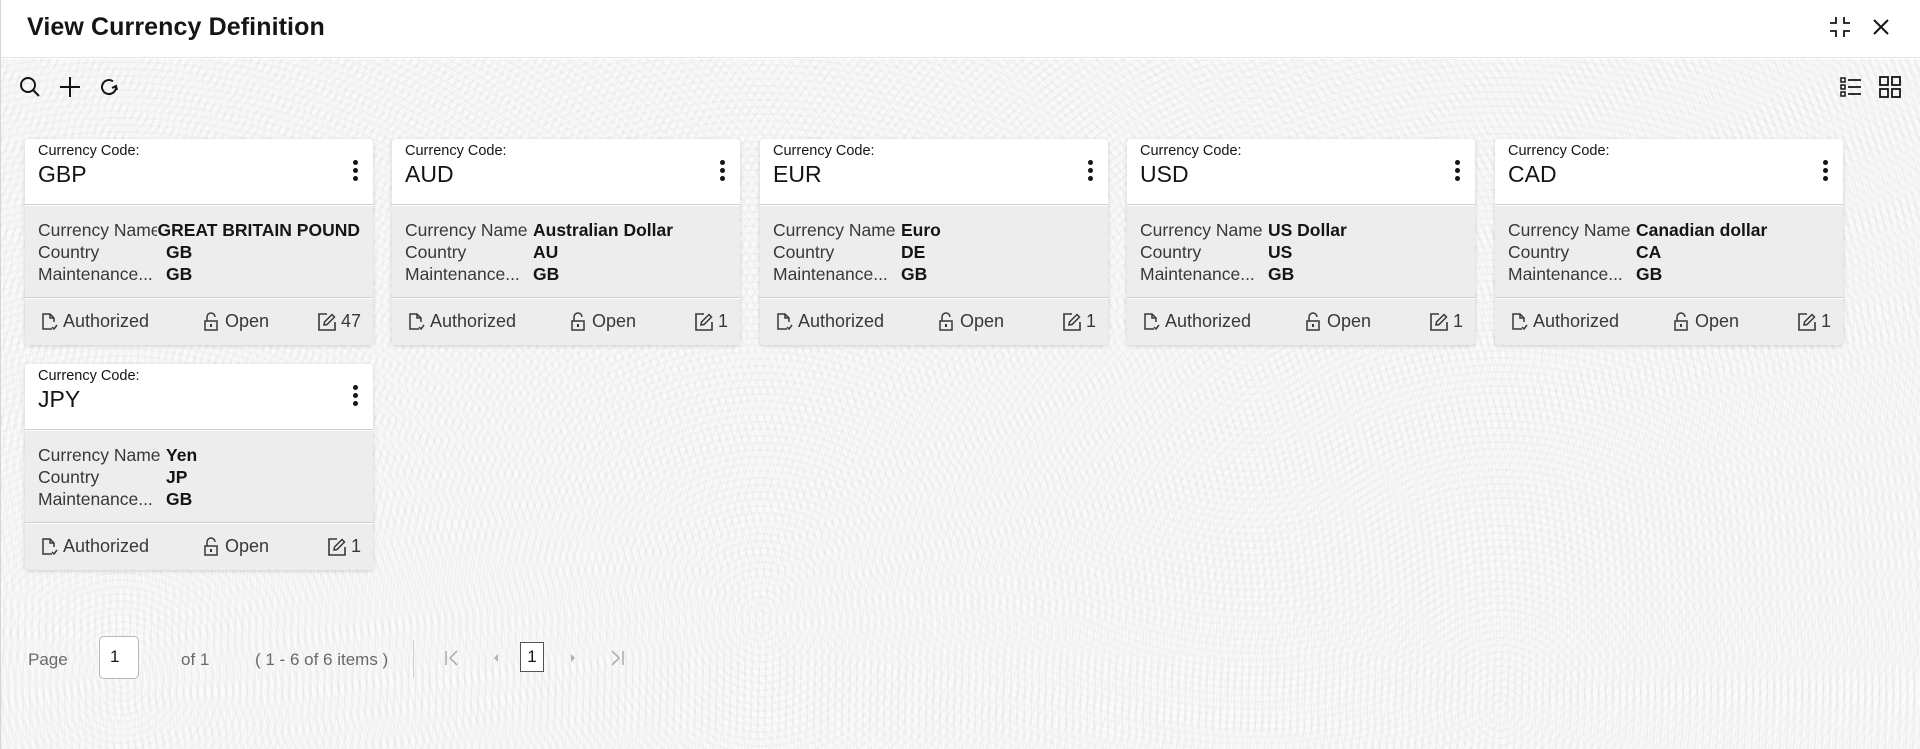  Describe the element at coordinates (199, 455) in the screenshot. I see `currency-name-row: Currency Name Yen` at that location.